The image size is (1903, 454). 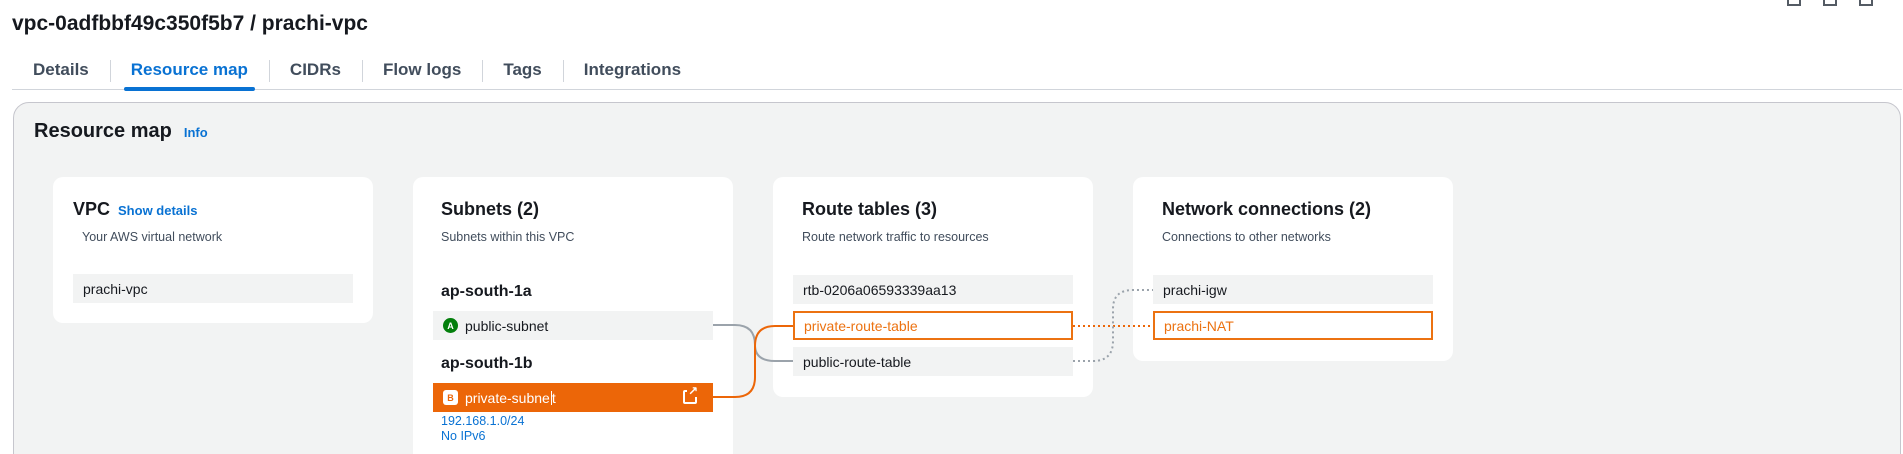 What do you see at coordinates (450, 397) in the screenshot?
I see `subnet-badge: B` at bounding box center [450, 397].